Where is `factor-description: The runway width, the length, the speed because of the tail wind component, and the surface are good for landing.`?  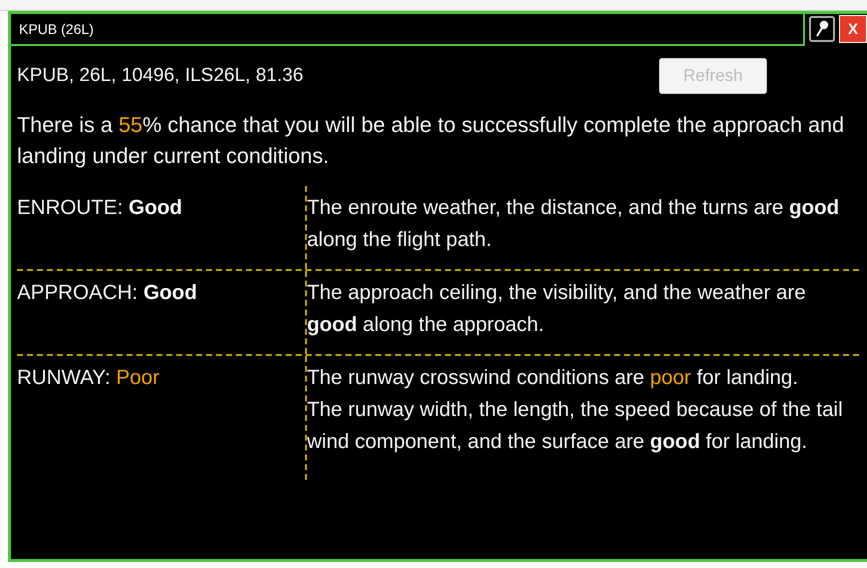 factor-description: The runway width, the length, the speed because of the tail wind component, and the surface are good for landing. is located at coordinates (575, 426).